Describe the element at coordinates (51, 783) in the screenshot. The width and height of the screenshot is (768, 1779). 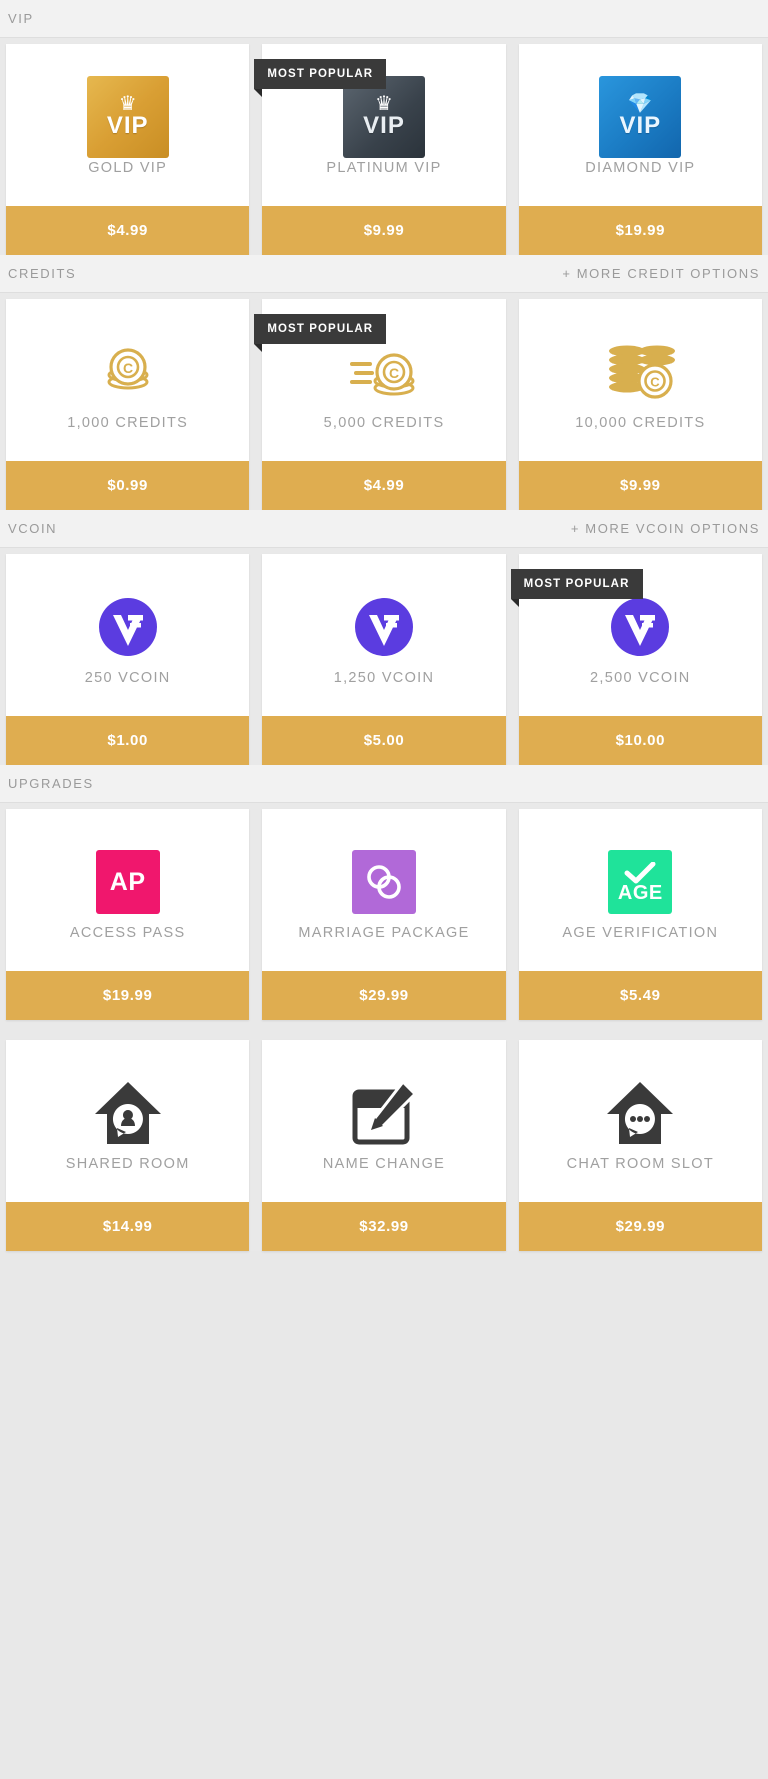
I see `section-title: UPGRADES` at that location.